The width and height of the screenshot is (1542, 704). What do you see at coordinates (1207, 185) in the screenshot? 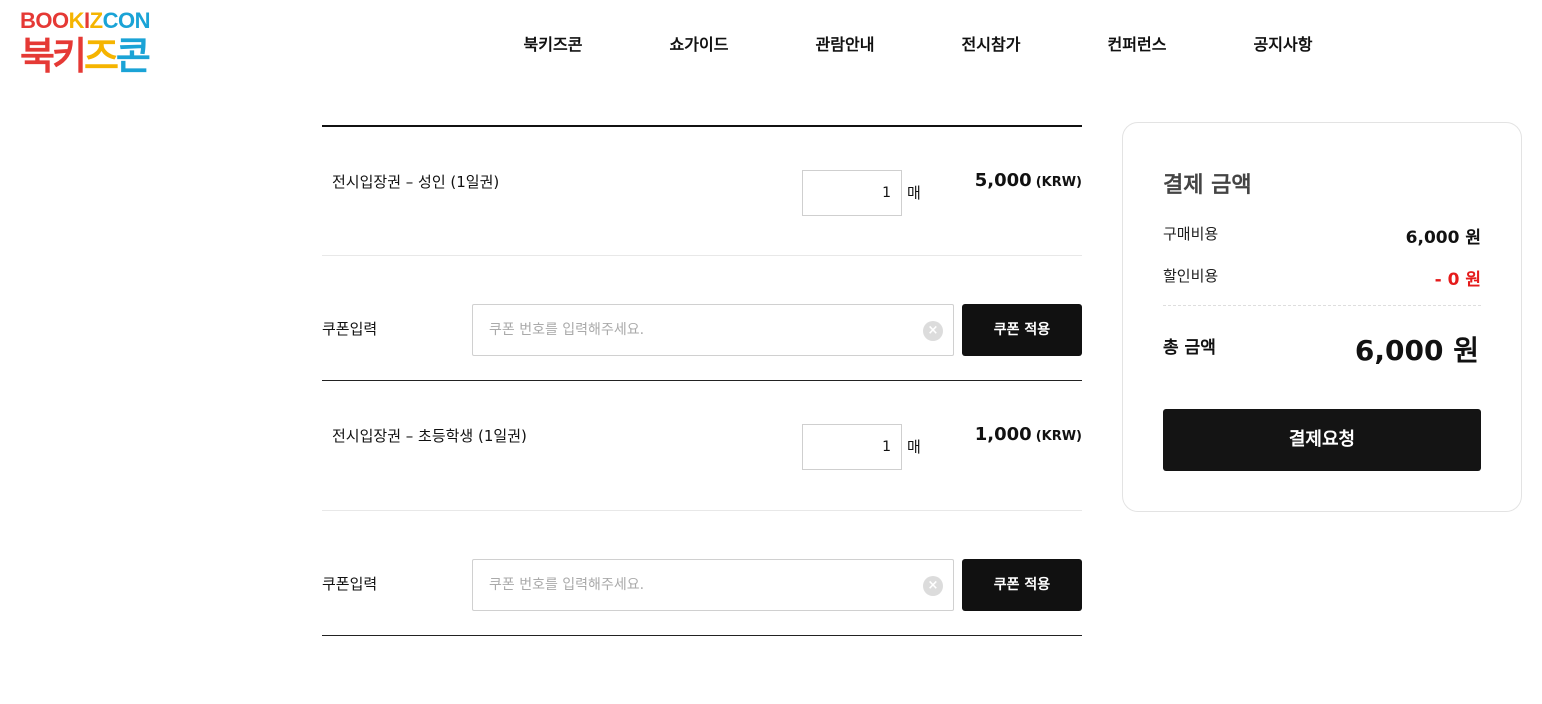
I see `summary-title: 결제 금액` at bounding box center [1207, 185].